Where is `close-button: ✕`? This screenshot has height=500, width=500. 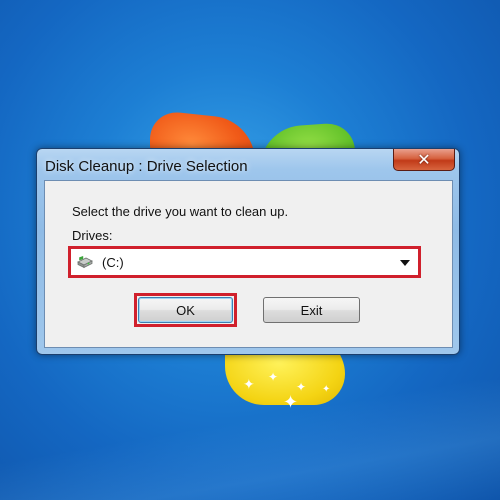 close-button: ✕ is located at coordinates (424, 160).